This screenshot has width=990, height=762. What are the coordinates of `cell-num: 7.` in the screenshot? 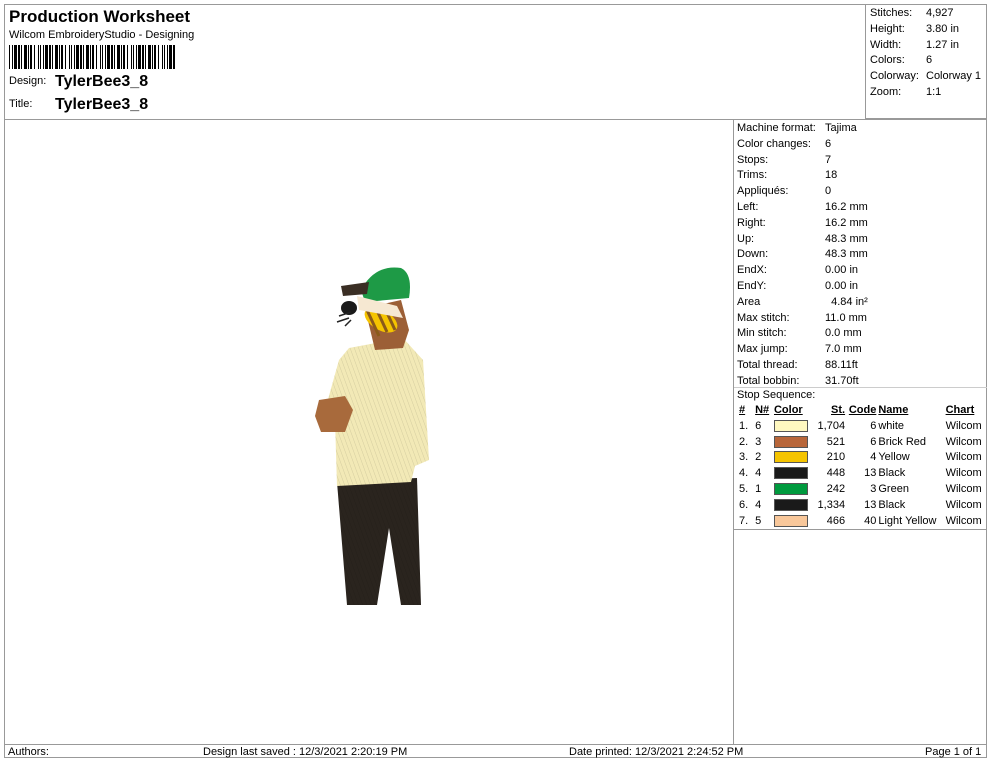 It's located at (744, 520).